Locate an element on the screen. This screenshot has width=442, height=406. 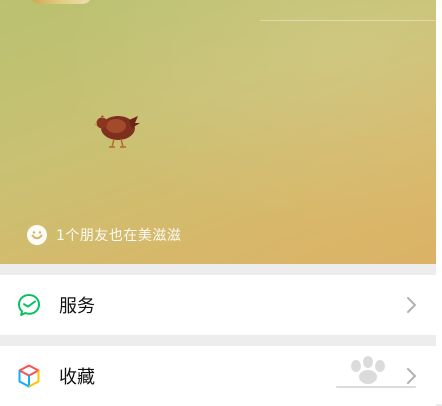
menu-item-services: 服务 is located at coordinates (218, 305).